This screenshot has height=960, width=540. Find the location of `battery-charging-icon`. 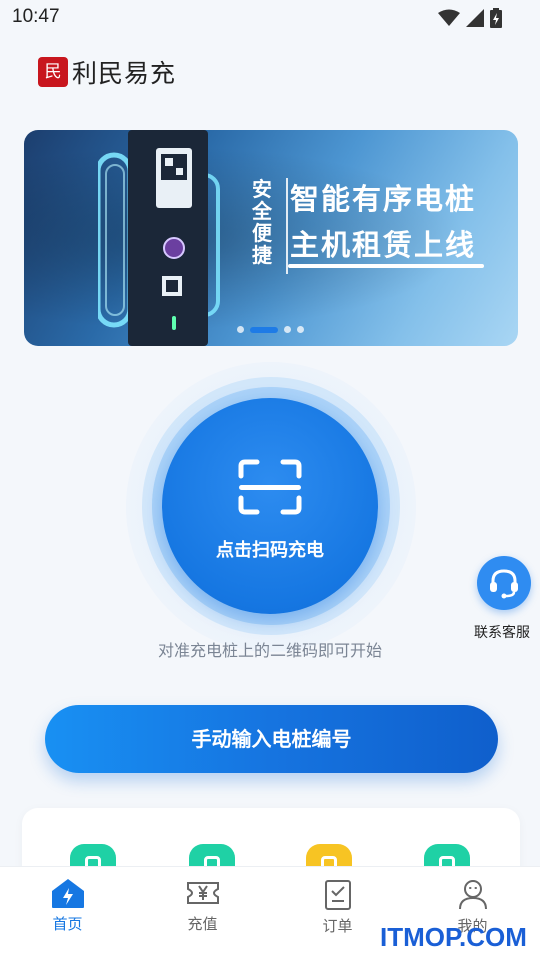

battery-charging-icon is located at coordinates (496, 18).